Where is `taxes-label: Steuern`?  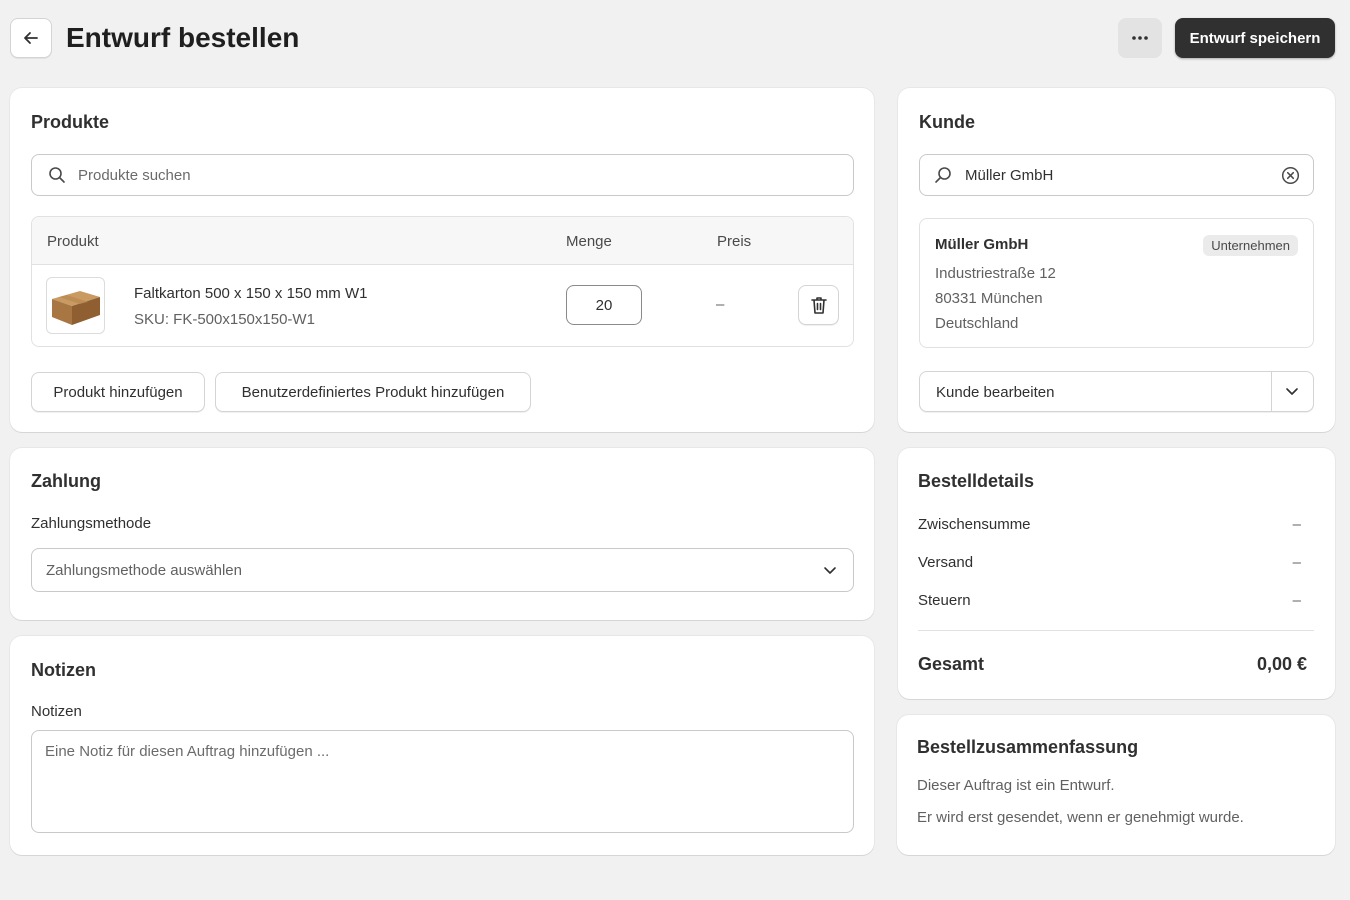 taxes-label: Steuern is located at coordinates (944, 600).